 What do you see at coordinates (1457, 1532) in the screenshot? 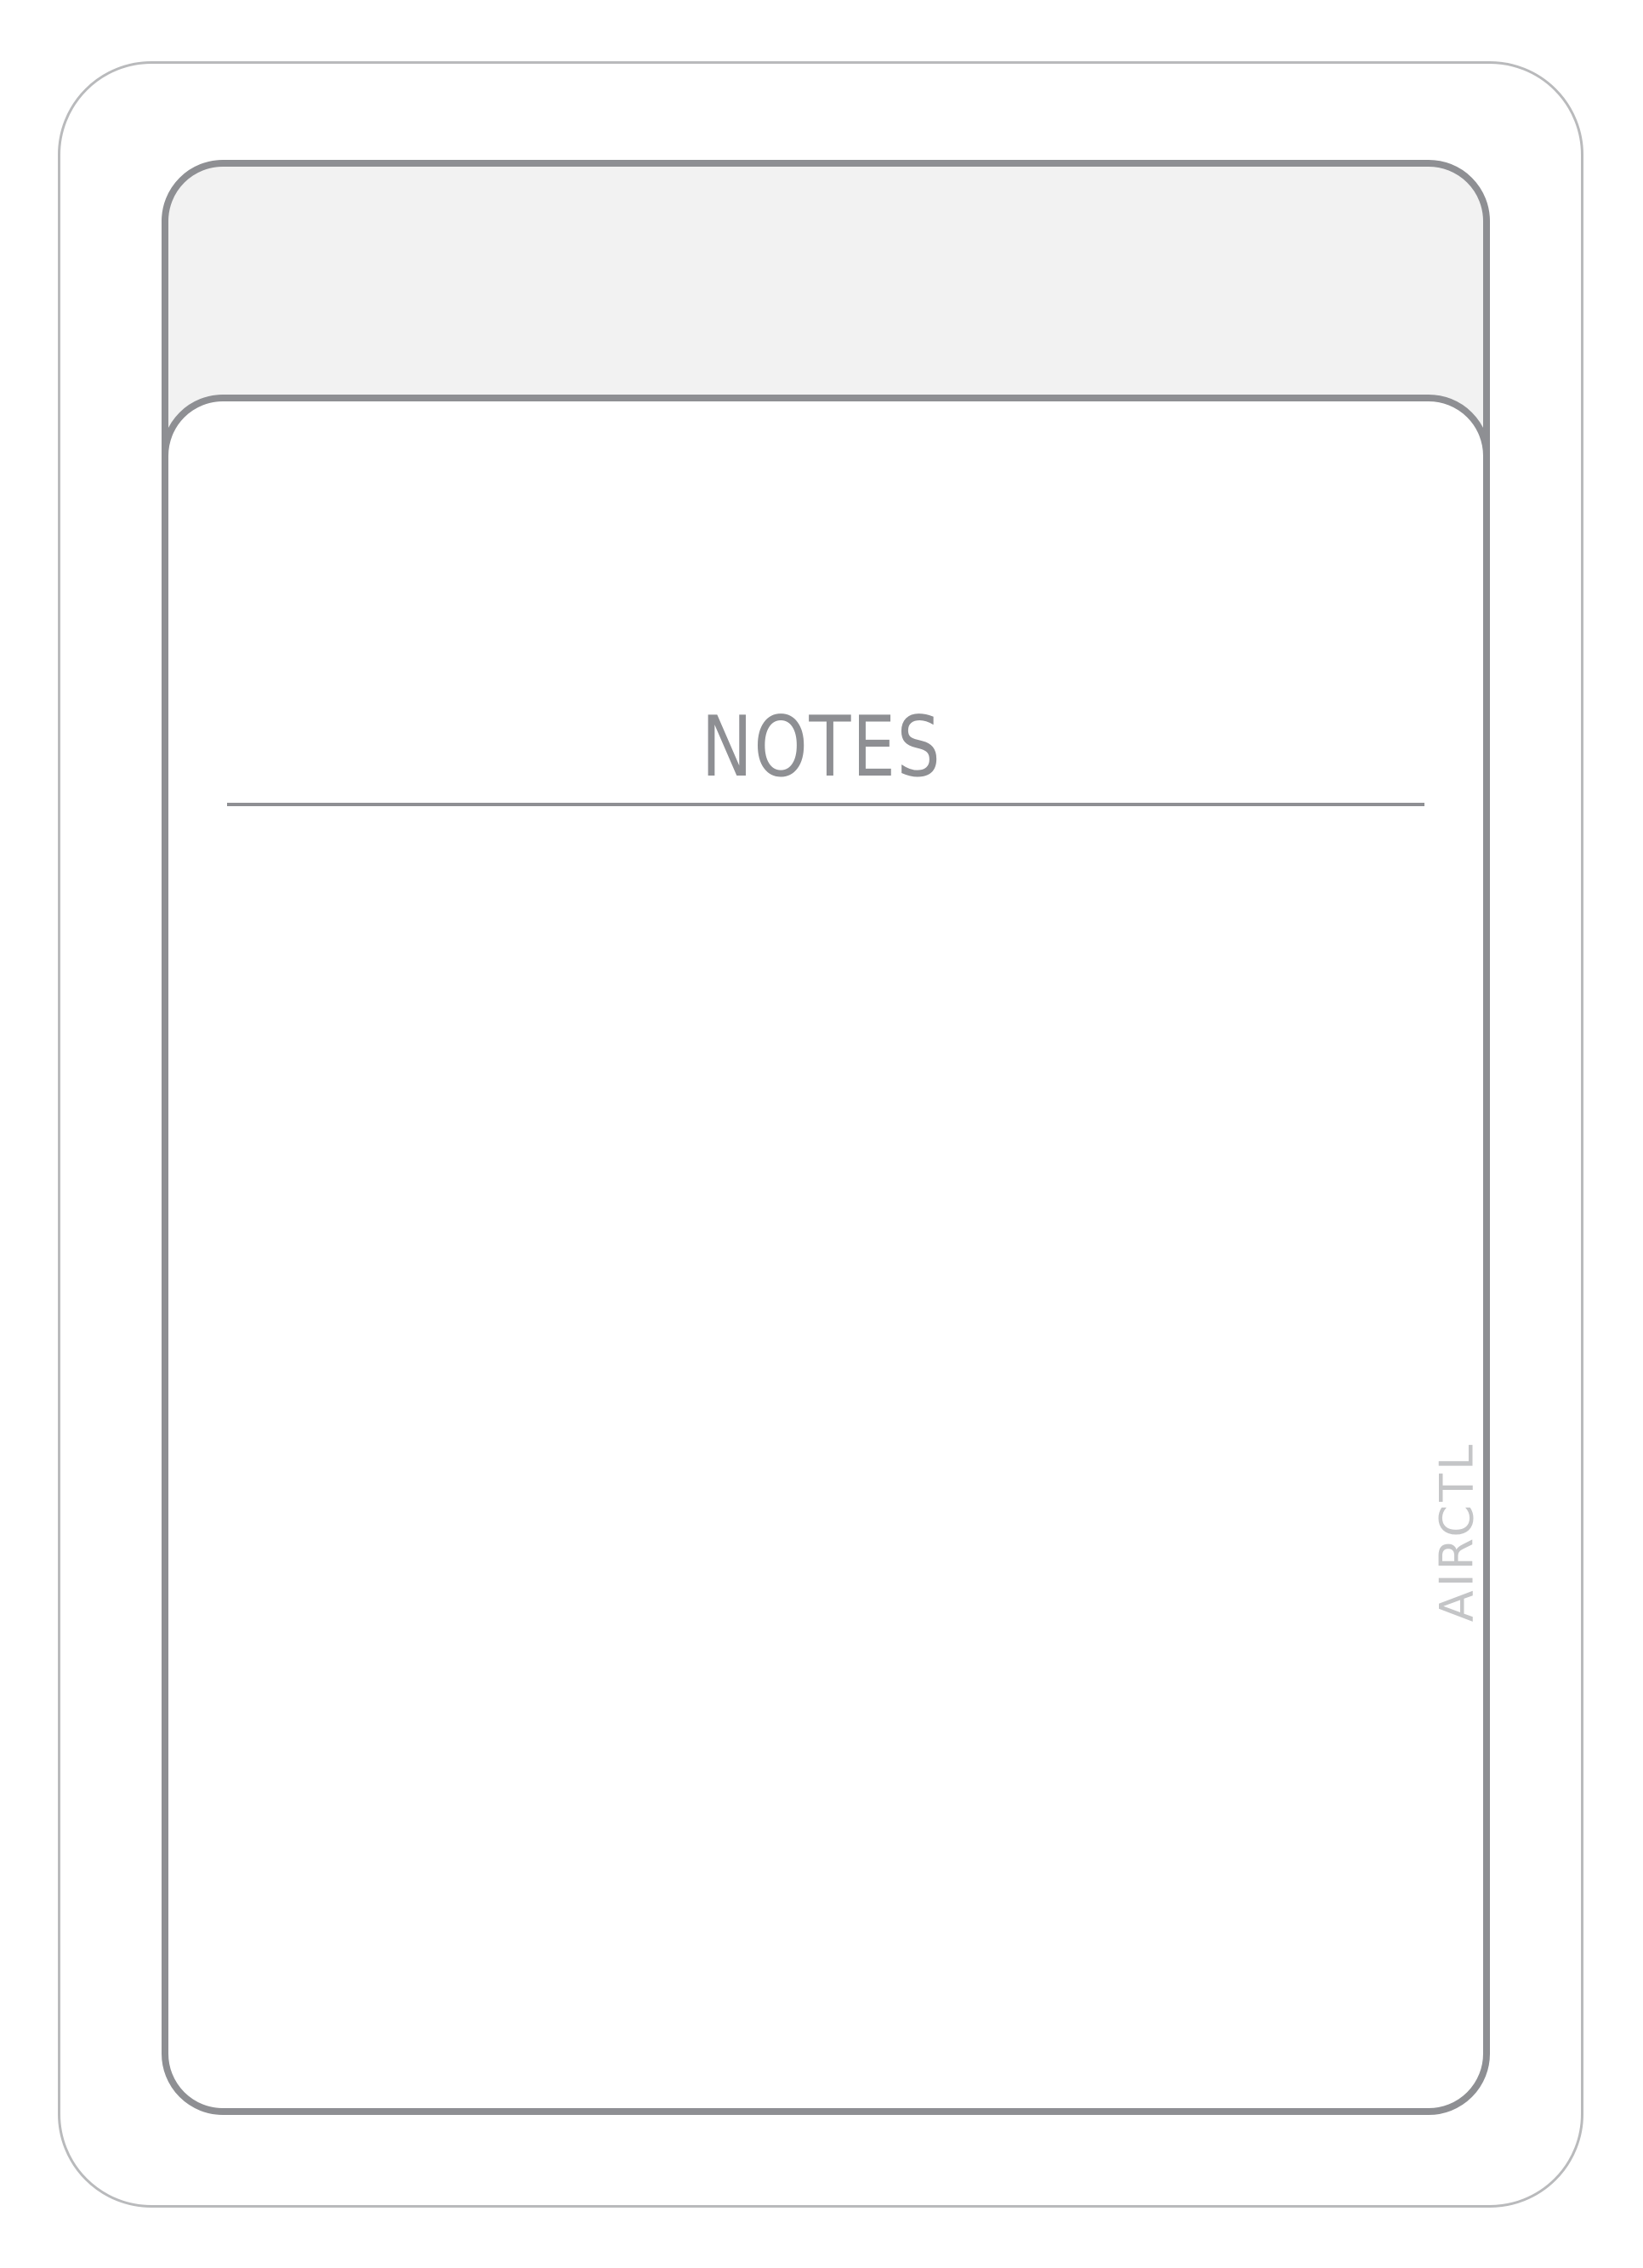
I see `brand-watermark: AIRCTL` at bounding box center [1457, 1532].